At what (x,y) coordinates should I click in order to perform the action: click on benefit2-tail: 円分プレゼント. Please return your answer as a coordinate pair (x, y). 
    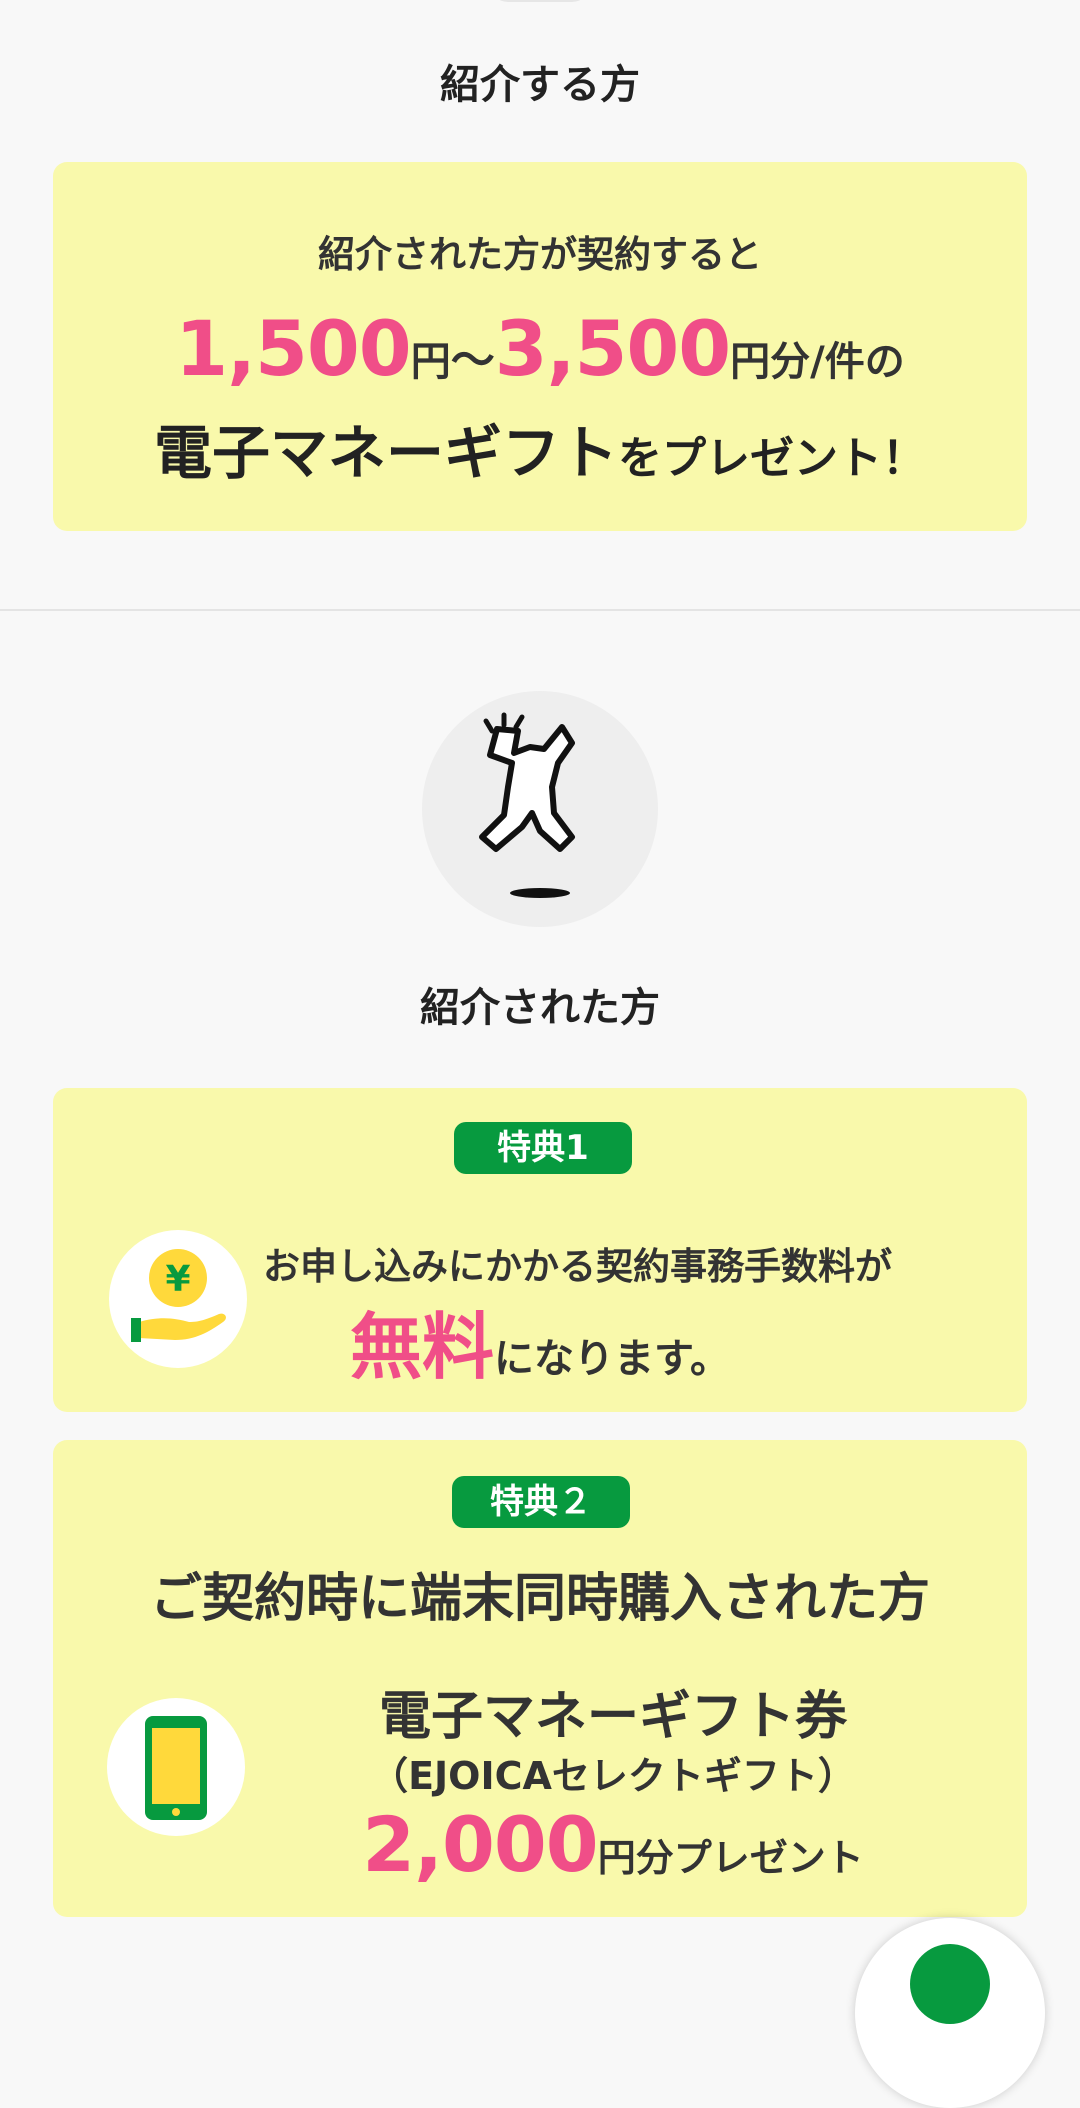
    Looking at the image, I should click on (730, 1858).